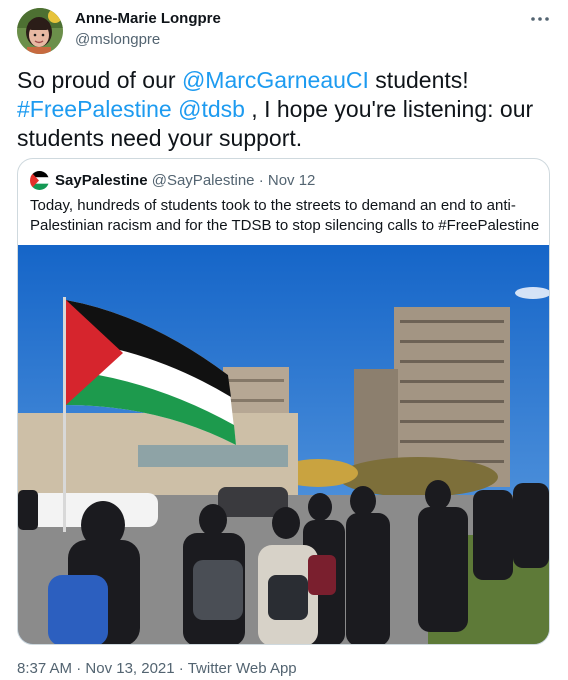  I want to click on author-avatar, so click(40, 31).